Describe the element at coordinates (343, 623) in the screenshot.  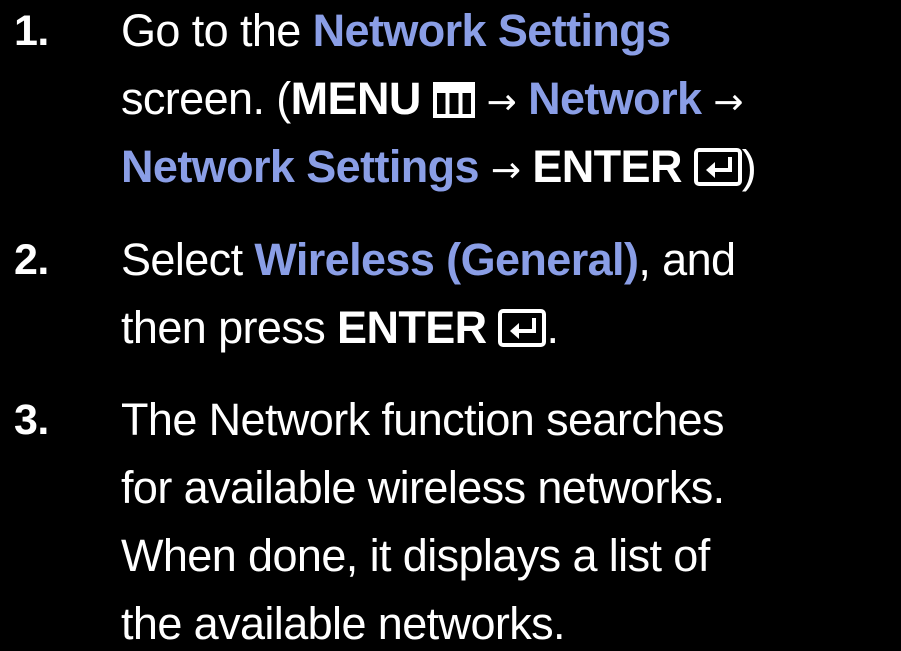
I see `step-line: the available networks.` at that location.